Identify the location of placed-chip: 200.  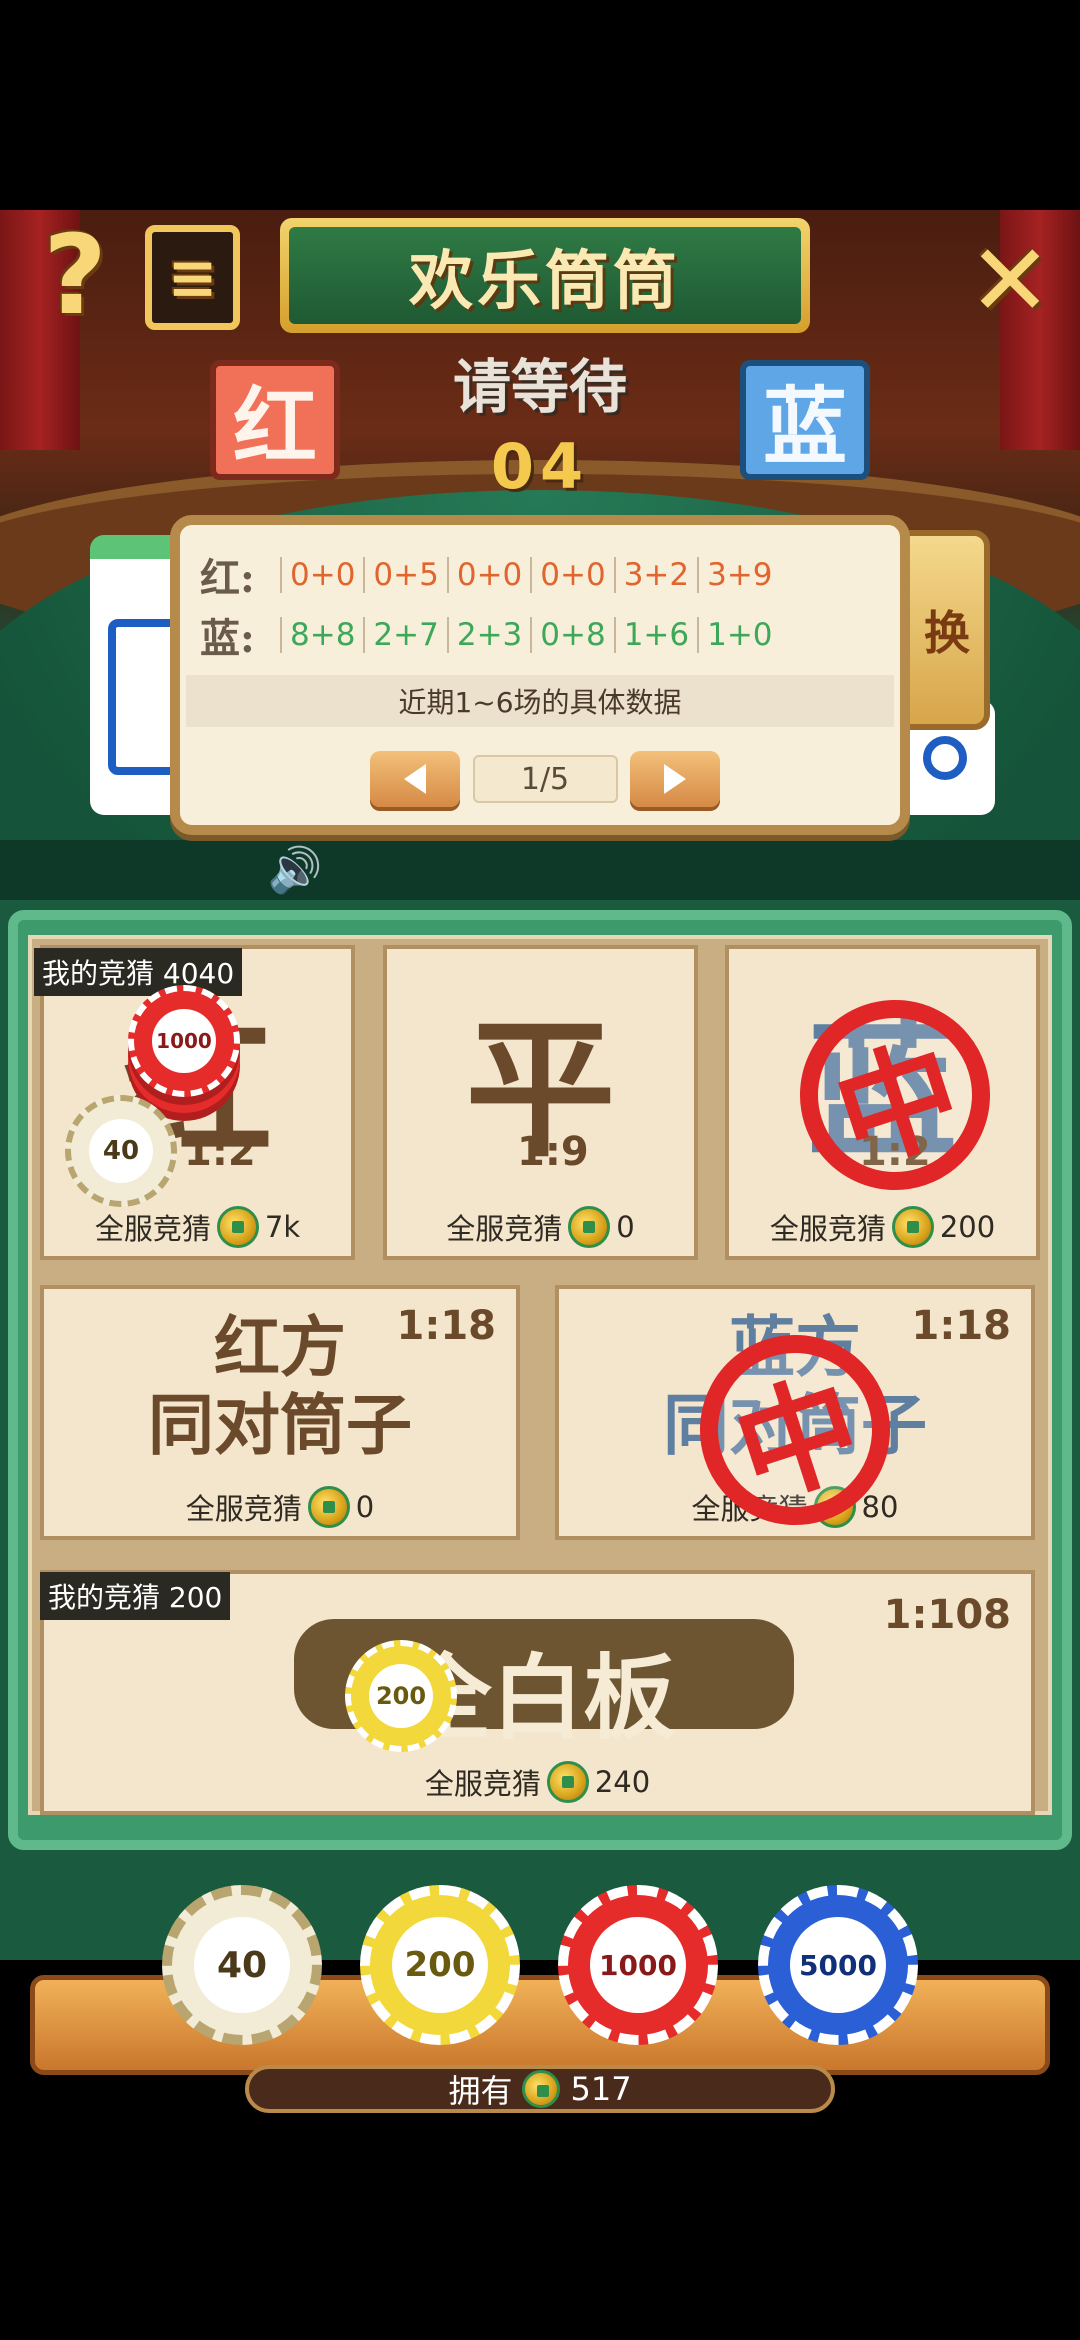
(401, 1696).